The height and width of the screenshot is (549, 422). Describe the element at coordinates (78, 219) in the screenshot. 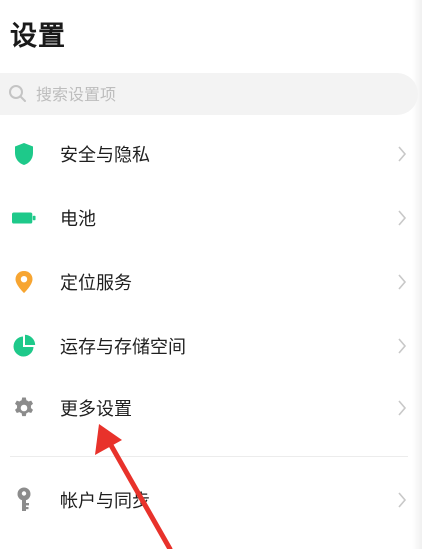

I see `settings-item-label: 电池` at that location.